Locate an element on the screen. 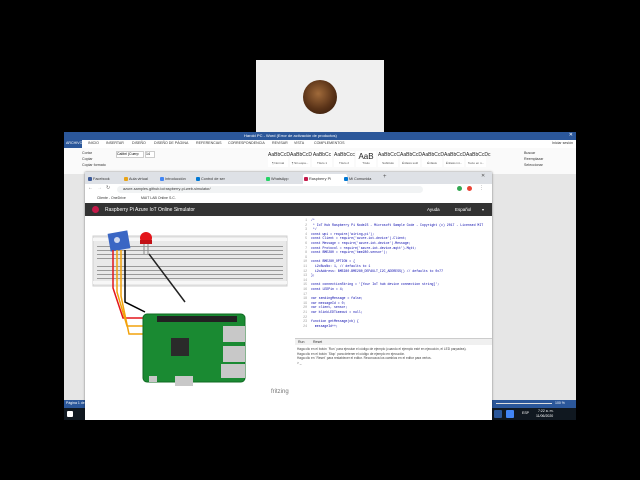  forward-icon: → is located at coordinates (99, 188).